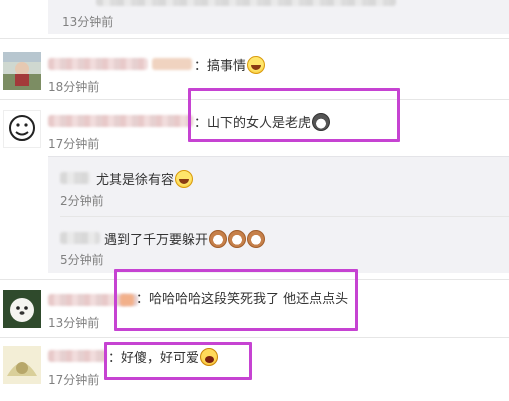  Describe the element at coordinates (145, 179) in the screenshot. I see `reply-text: 尤其是徐有容` at that location.